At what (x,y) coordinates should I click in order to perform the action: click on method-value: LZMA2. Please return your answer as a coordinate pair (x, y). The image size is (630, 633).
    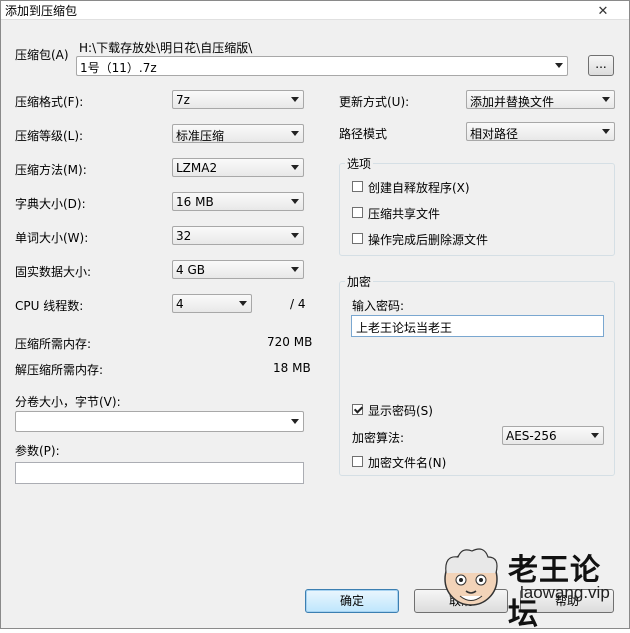
    Looking at the image, I should click on (197, 168).